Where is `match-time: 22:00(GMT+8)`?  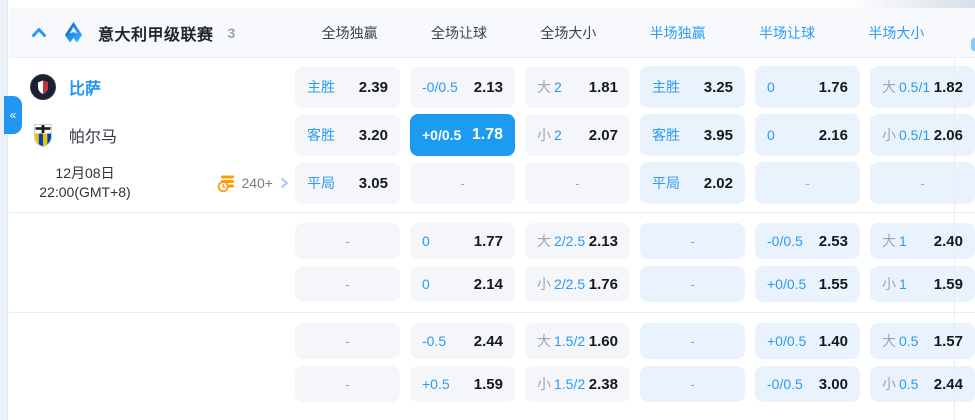 match-time: 22:00(GMT+8) is located at coordinates (85, 192).